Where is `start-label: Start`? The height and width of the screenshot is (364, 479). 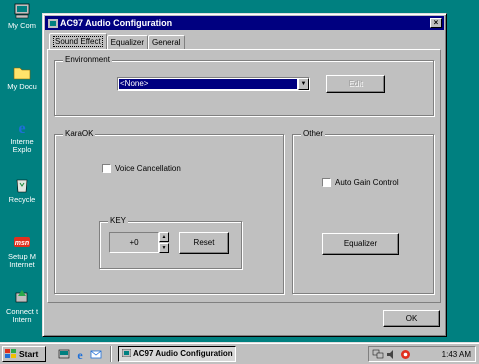
start-label: Start is located at coordinates (29, 354).